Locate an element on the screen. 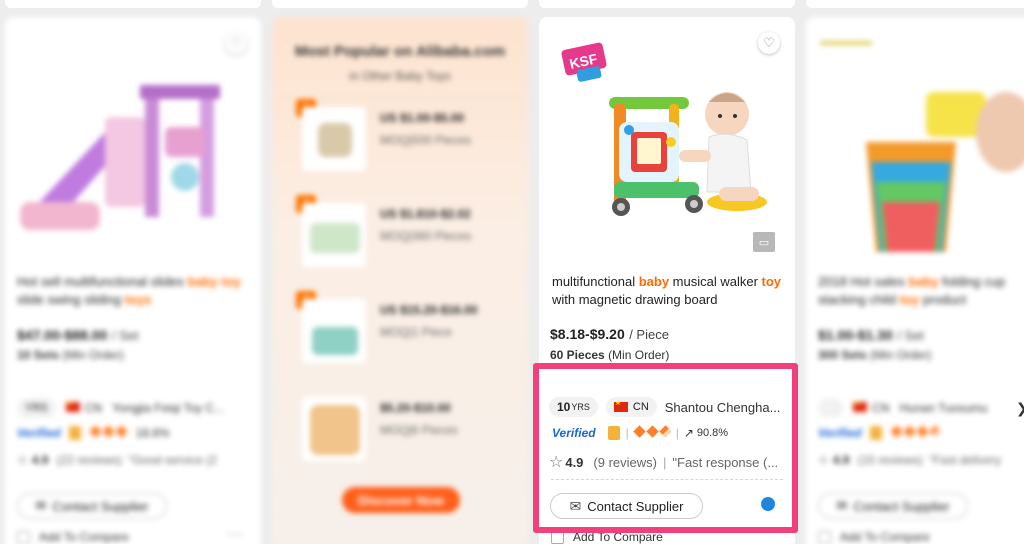 The image size is (1024, 544). trust-row: Verified is located at coordinates (880, 432).